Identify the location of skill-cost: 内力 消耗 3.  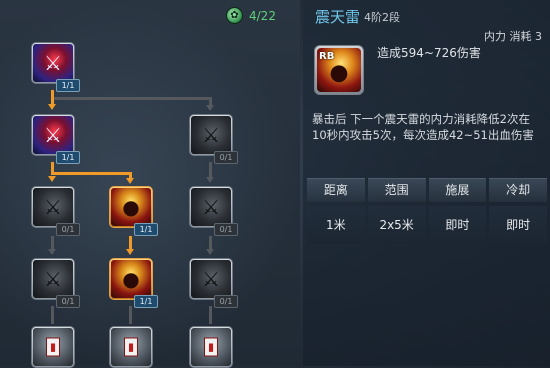
(513, 36).